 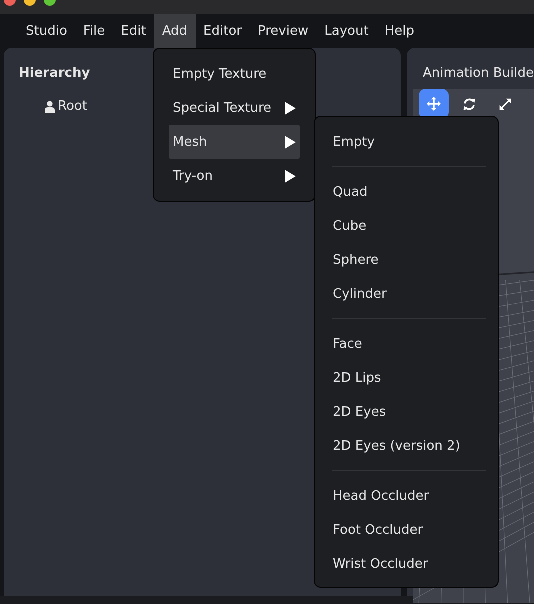 What do you see at coordinates (223, 31) in the screenshot?
I see `menu-bar-item: Editor` at bounding box center [223, 31].